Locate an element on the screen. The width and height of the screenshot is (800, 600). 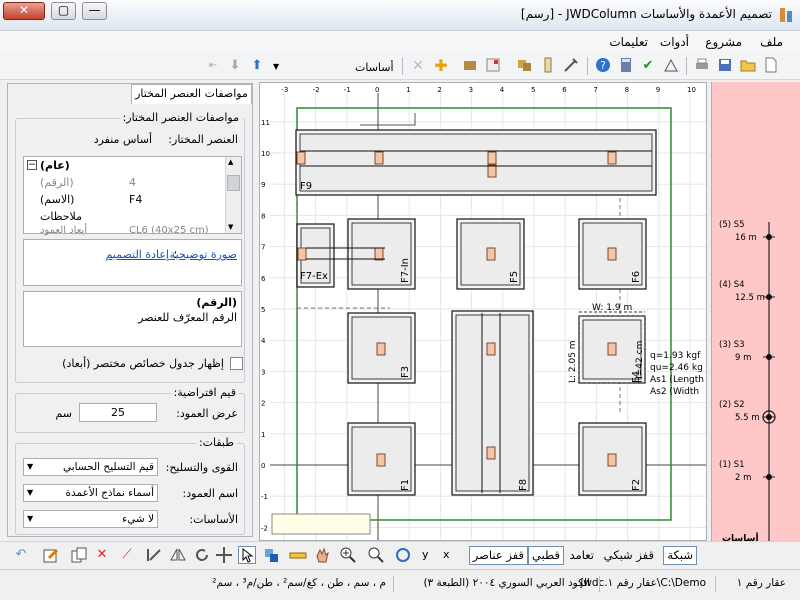
x-axis-label: x is located at coordinates (446, 554).